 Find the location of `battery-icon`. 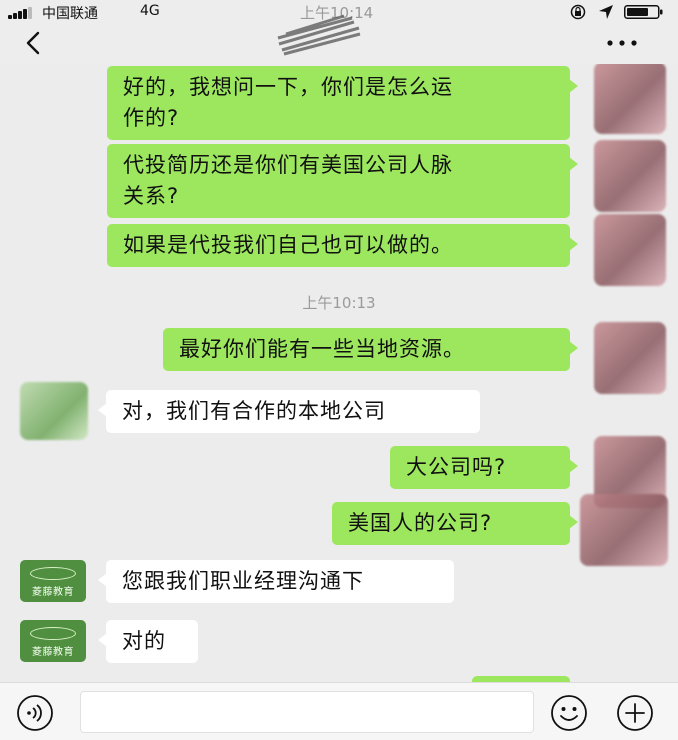

battery-icon is located at coordinates (643, 12).